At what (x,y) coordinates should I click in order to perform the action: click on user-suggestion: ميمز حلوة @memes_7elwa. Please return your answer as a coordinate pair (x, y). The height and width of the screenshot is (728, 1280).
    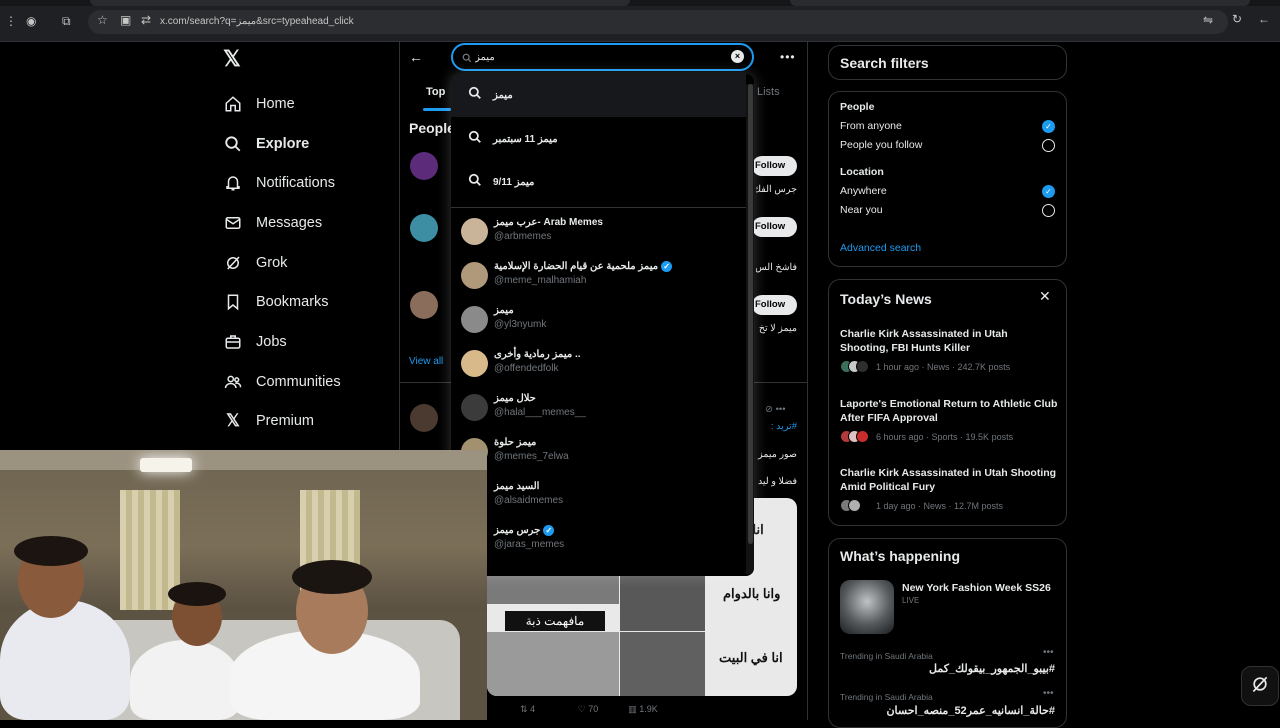
    Looking at the image, I should click on (598, 452).